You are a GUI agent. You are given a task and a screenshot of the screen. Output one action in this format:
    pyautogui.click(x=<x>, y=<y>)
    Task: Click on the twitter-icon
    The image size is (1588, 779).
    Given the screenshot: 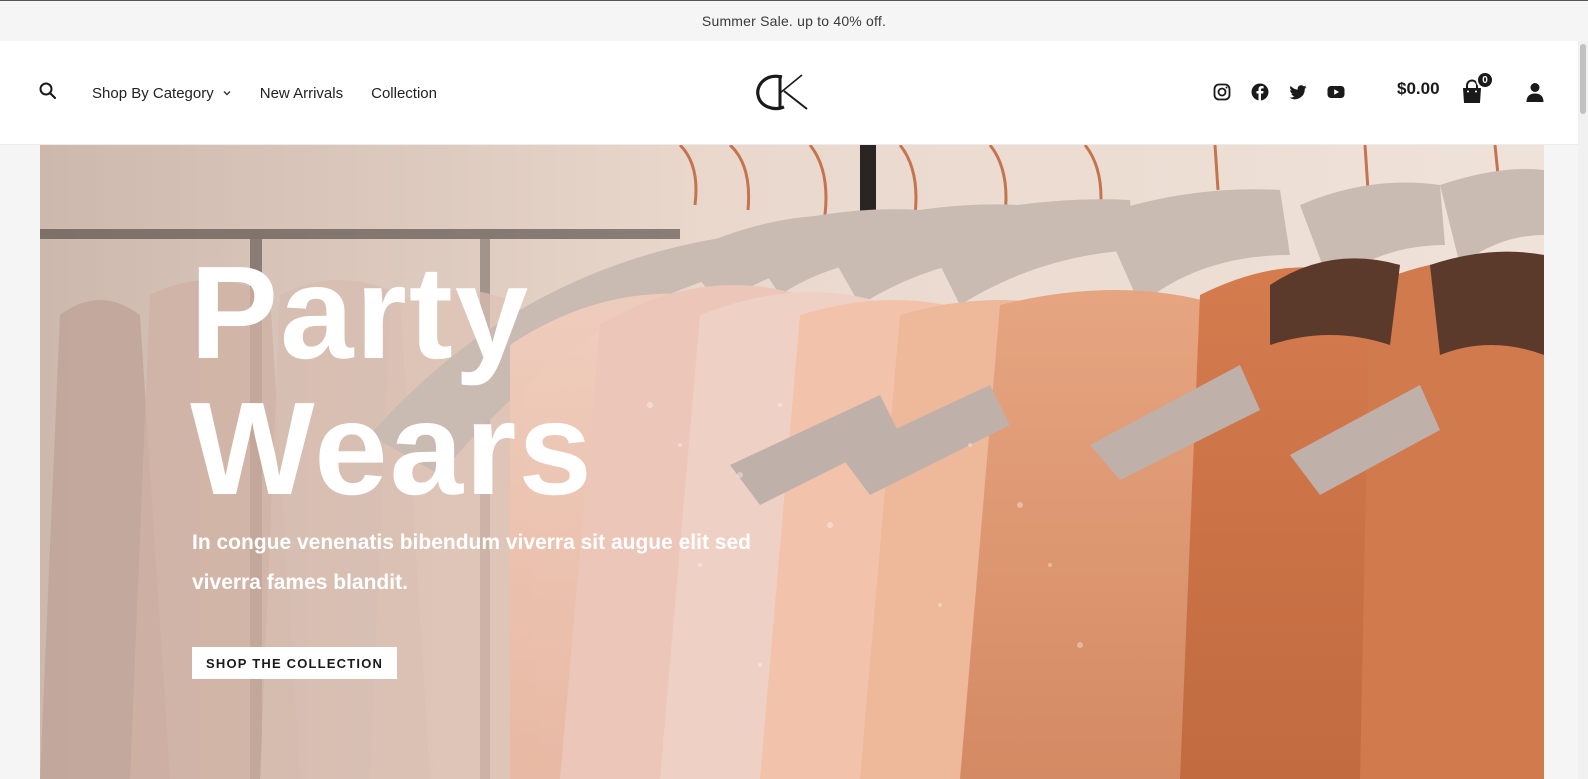 What is the action you would take?
    pyautogui.click(x=1298, y=92)
    